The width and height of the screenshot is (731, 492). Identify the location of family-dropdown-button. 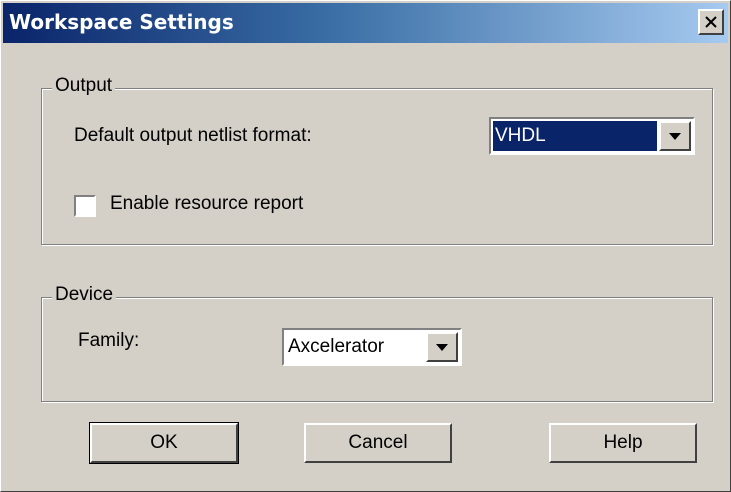
(442, 347).